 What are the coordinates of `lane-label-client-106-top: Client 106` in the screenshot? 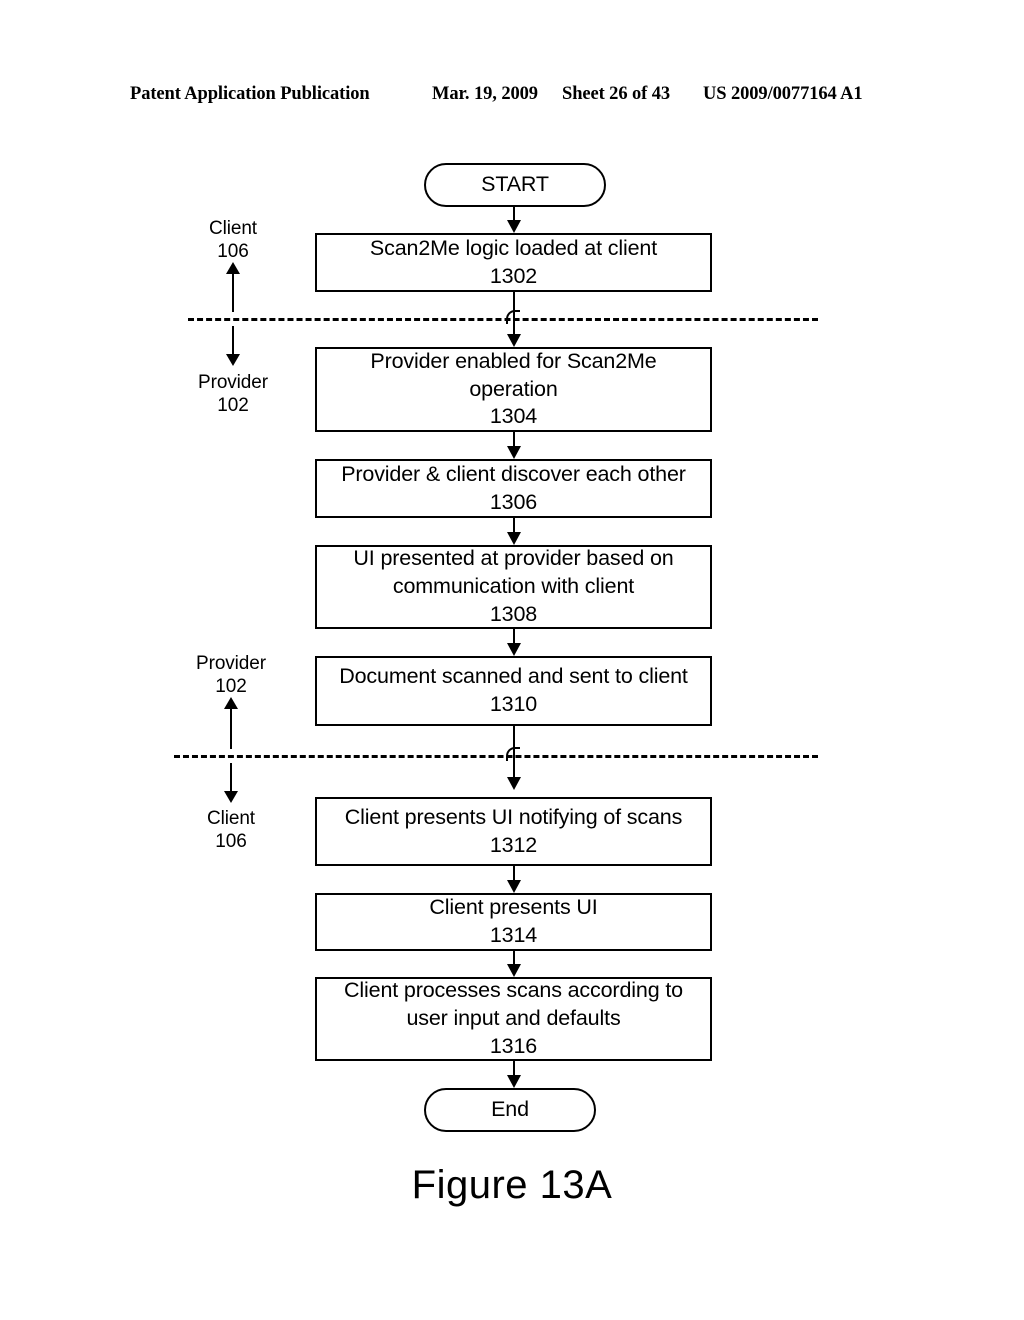 It's located at (233, 241).